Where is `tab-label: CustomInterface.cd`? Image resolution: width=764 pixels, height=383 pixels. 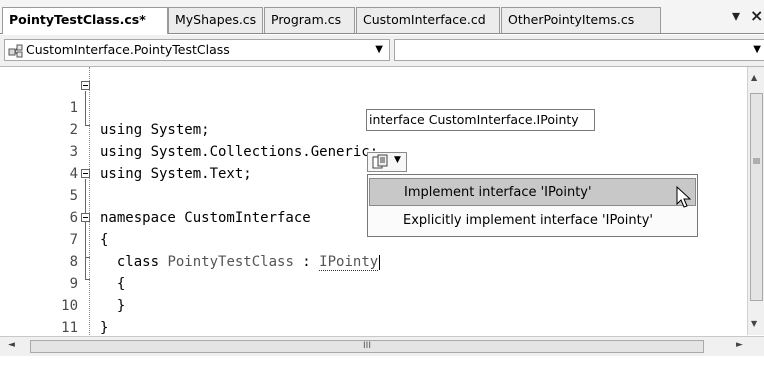 tab-label: CustomInterface.cd is located at coordinates (424, 19).